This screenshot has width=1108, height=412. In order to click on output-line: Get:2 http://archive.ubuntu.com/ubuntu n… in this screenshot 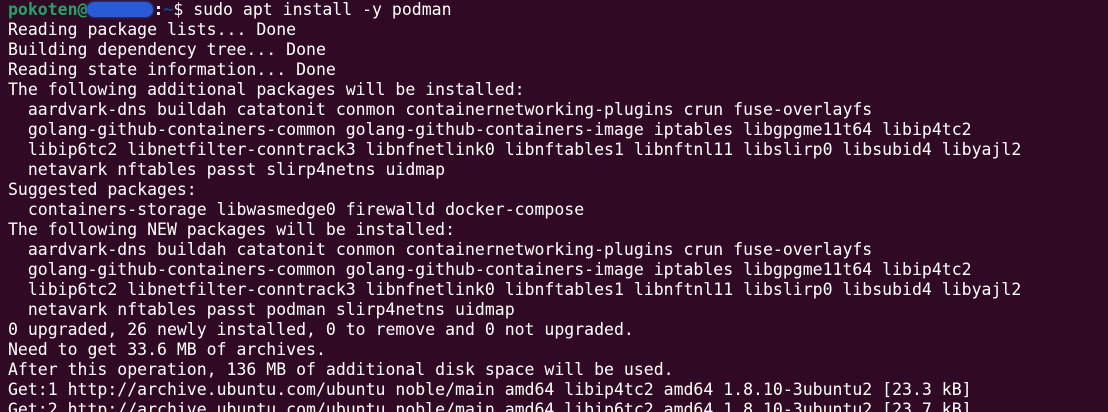, I will do `click(490, 406)`.